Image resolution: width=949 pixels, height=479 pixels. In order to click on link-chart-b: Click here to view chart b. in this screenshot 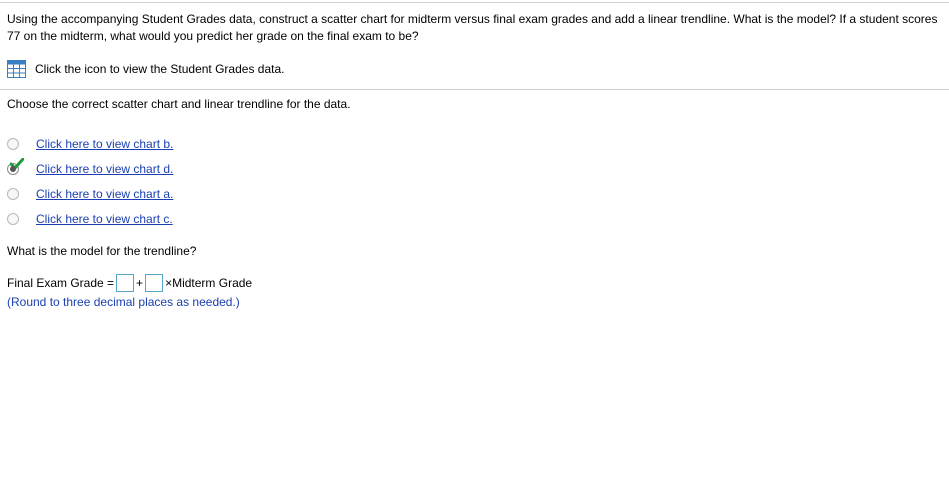, I will do `click(104, 144)`.